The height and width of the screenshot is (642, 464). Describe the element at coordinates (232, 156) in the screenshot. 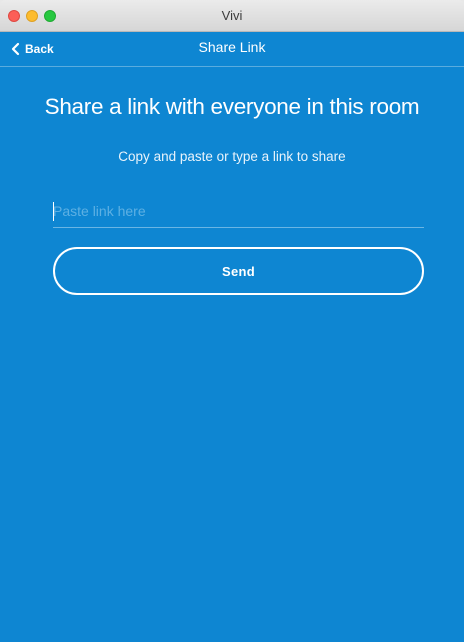

I see `share-instructions: Copy and paste or type a link to share` at that location.